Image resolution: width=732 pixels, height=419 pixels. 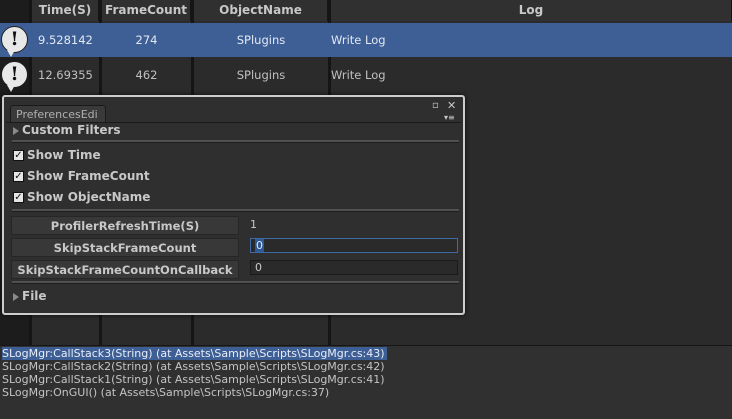 What do you see at coordinates (146, 75) in the screenshot?
I see `log-row-framecount: 462` at bounding box center [146, 75].